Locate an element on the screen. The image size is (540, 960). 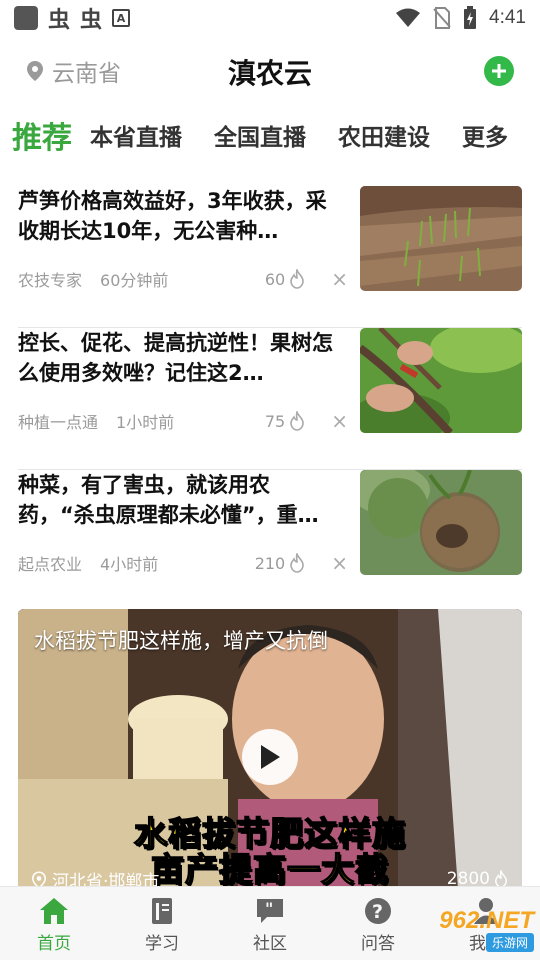
location-label: 云南省 is located at coordinates (86, 74).